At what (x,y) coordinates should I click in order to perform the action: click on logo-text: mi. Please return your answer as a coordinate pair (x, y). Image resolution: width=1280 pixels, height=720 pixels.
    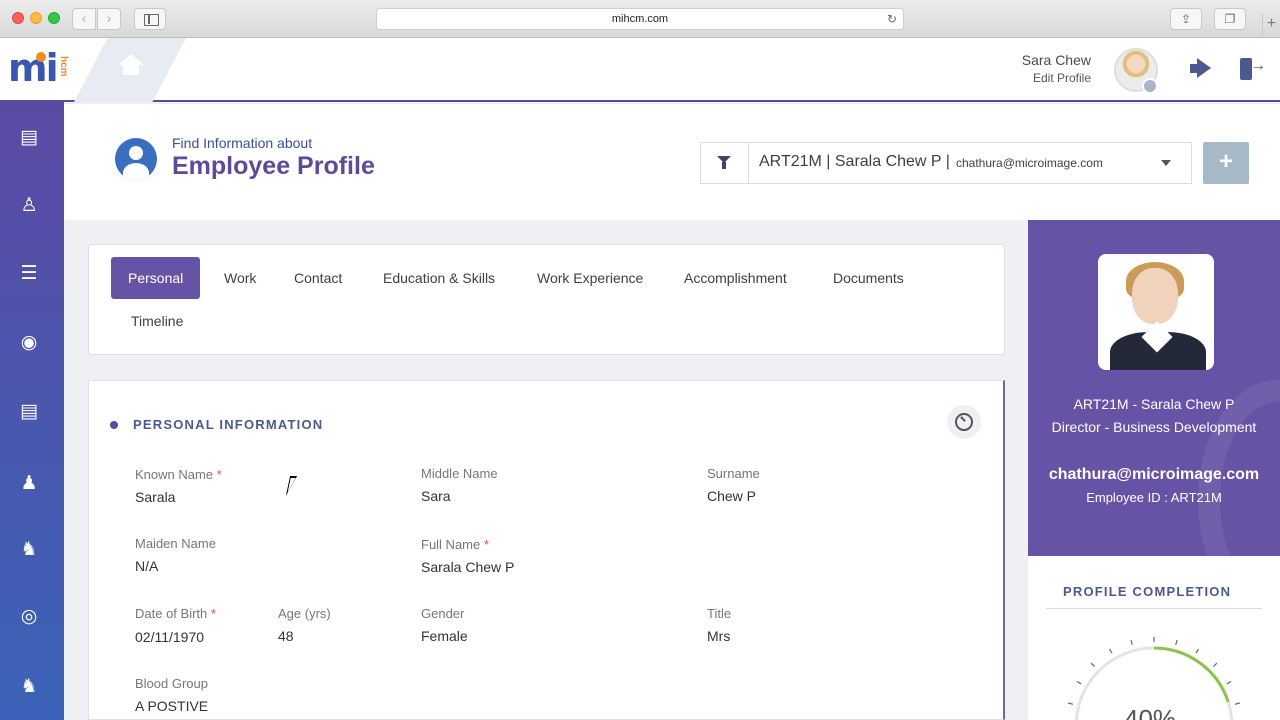
    Looking at the image, I should click on (33, 68).